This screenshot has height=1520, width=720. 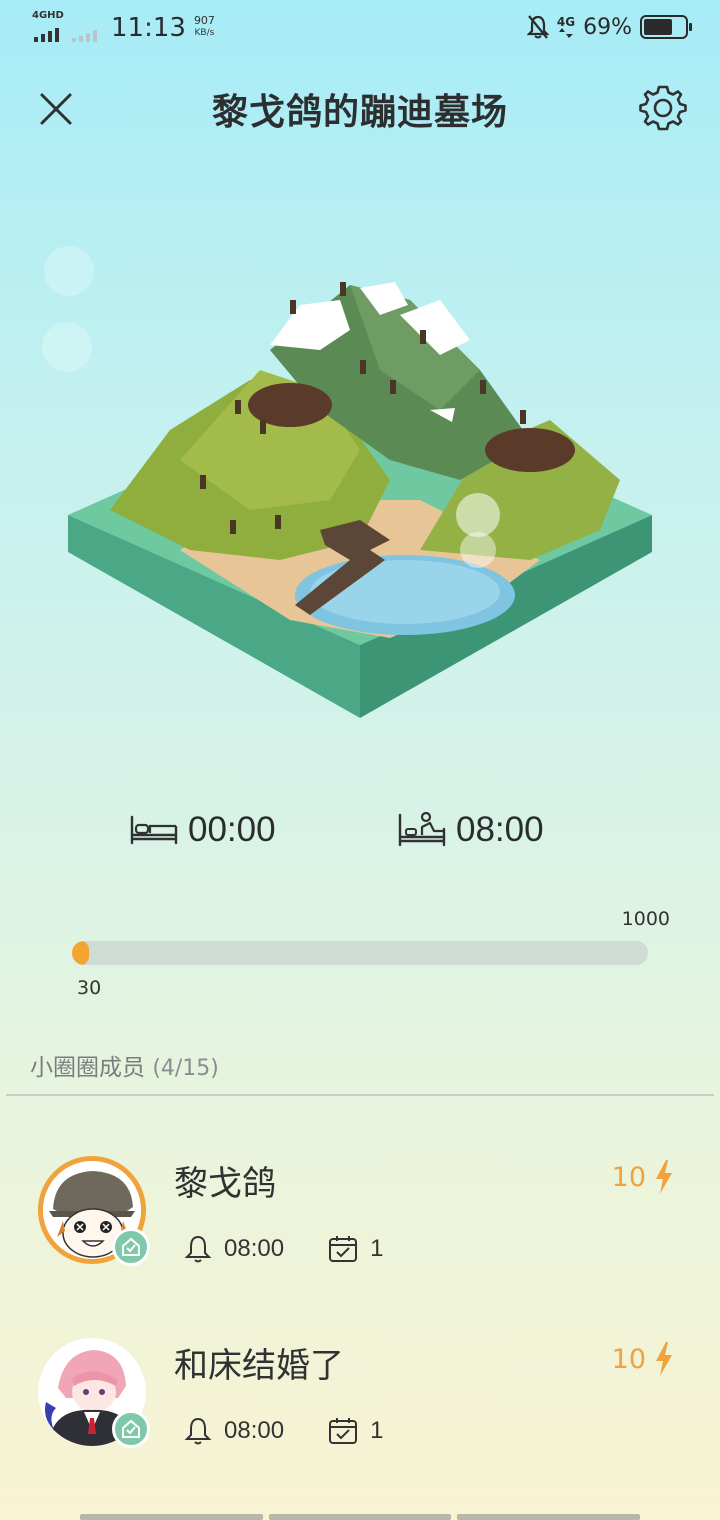 I want to click on battery-percent: 69%, so click(x=607, y=27).